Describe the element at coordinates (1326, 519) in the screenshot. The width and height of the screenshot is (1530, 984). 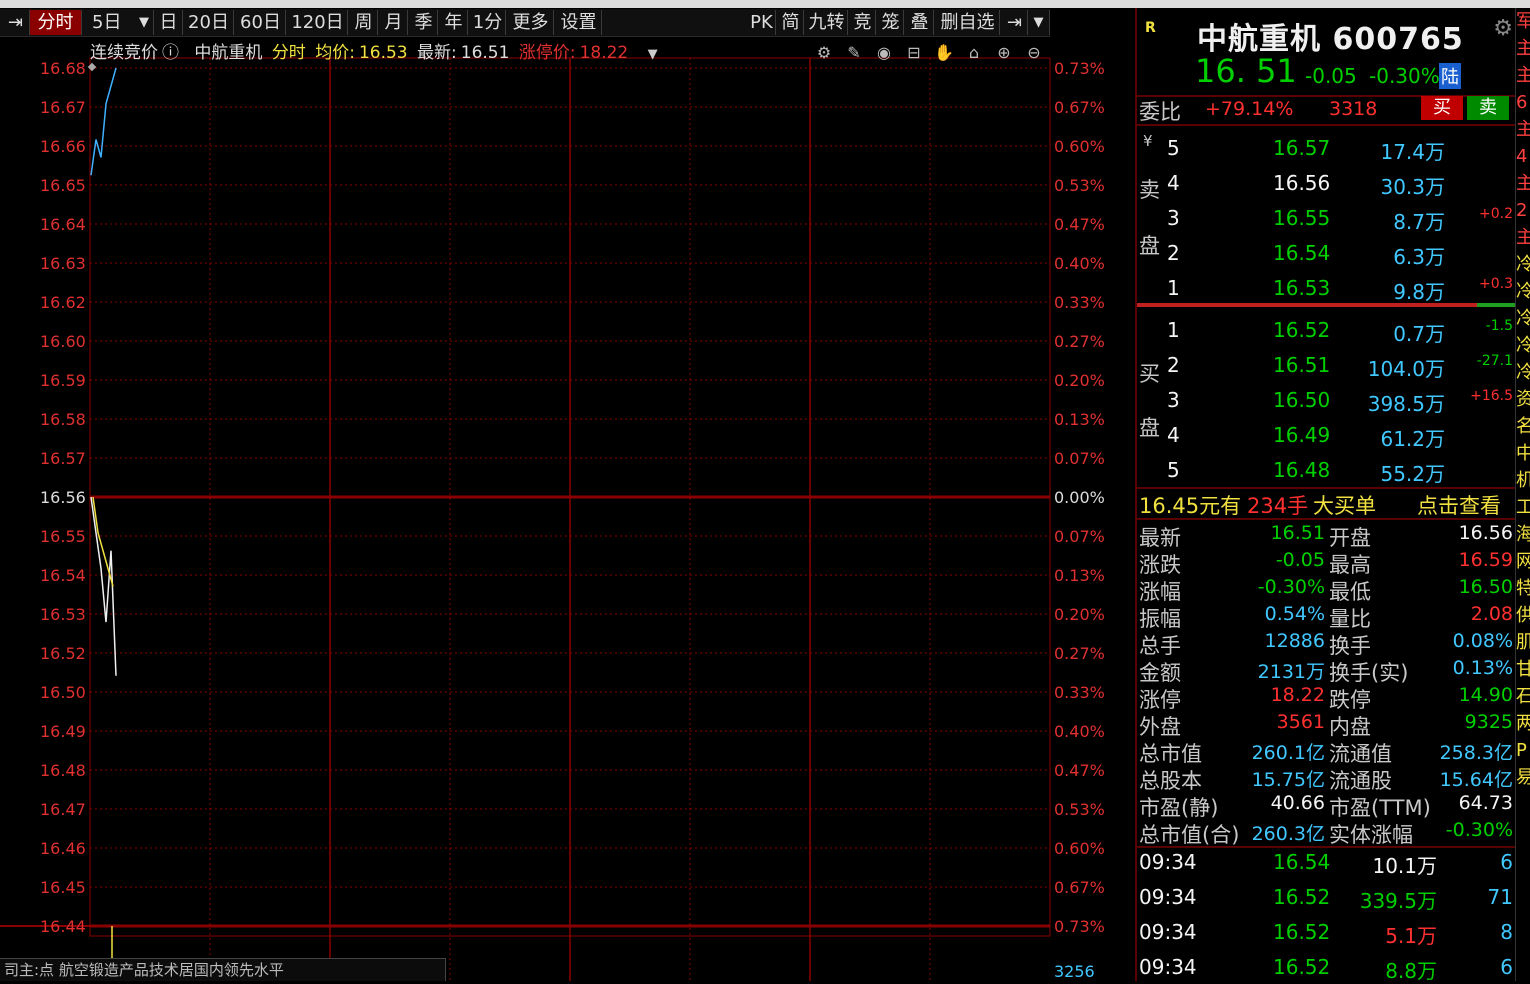
I see `divider` at that location.